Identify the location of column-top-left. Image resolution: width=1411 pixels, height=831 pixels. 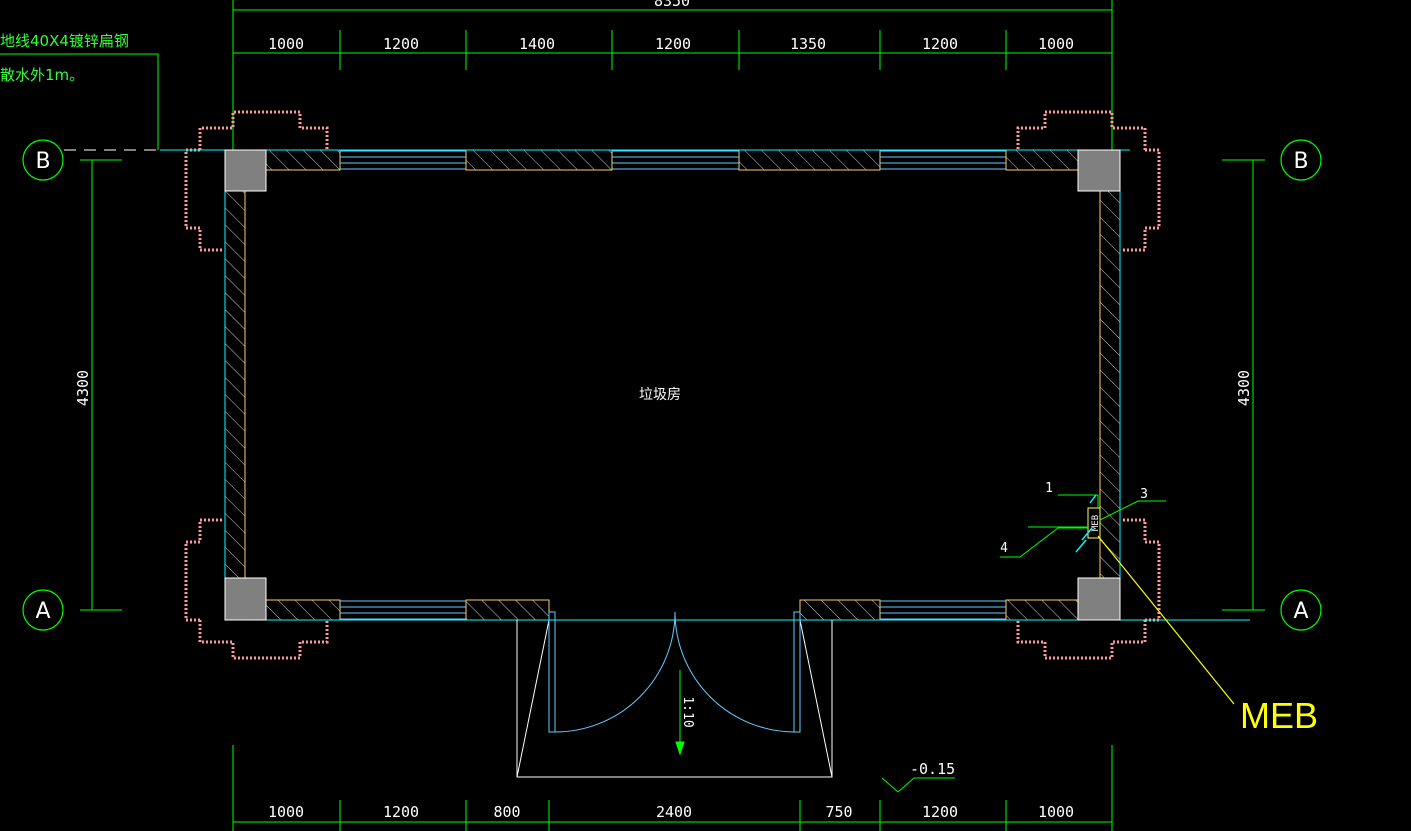
(245, 170).